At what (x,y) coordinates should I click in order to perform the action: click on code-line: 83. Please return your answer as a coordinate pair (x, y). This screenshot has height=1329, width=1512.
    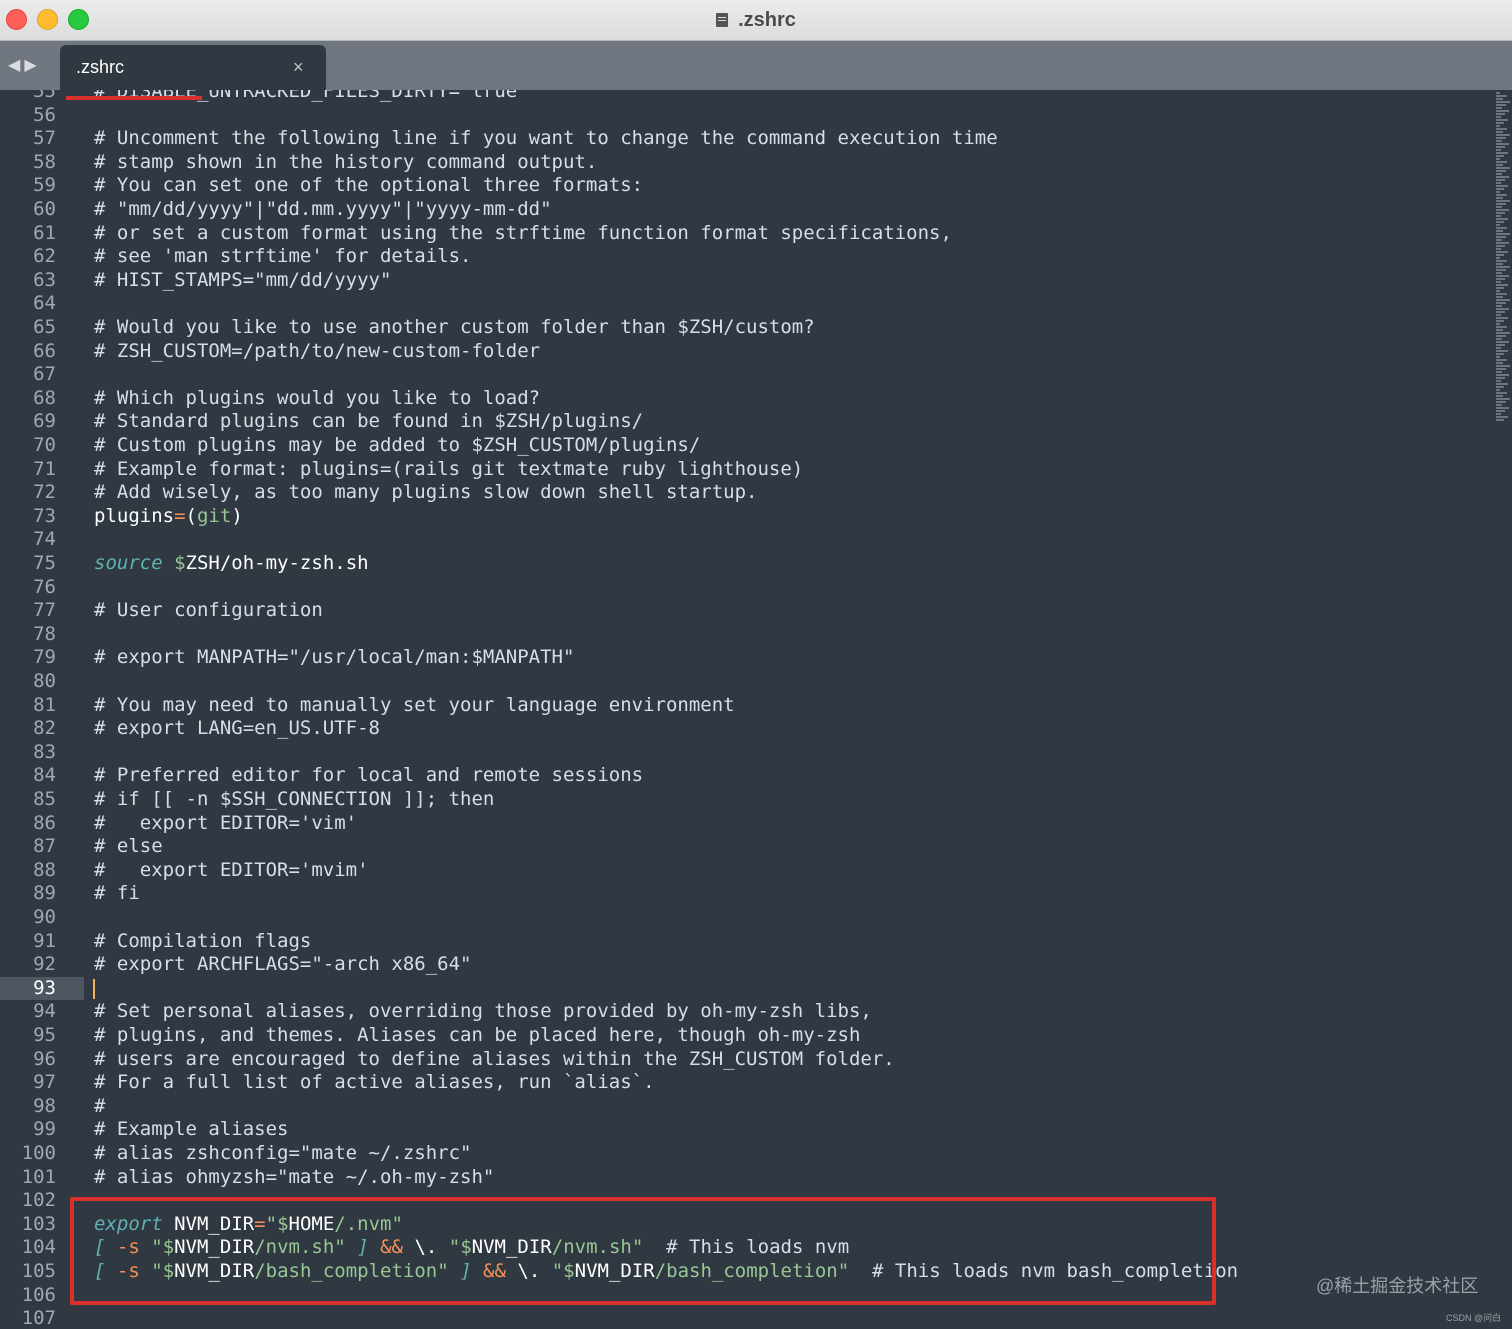
    Looking at the image, I should click on (745, 753).